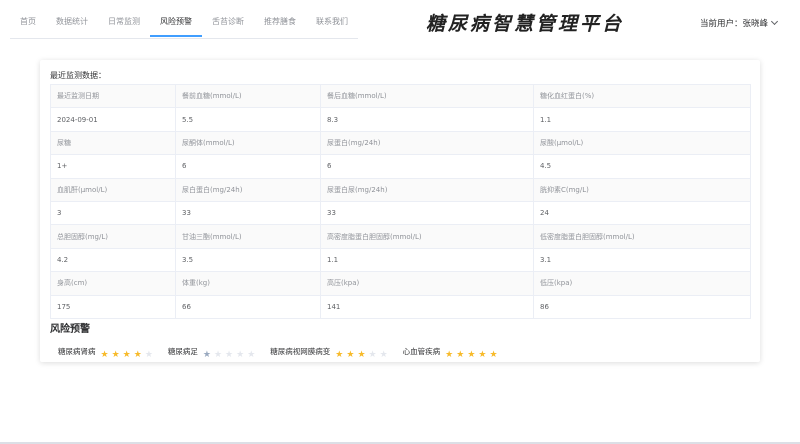  I want to click on table-cell: 141, so click(427, 306).